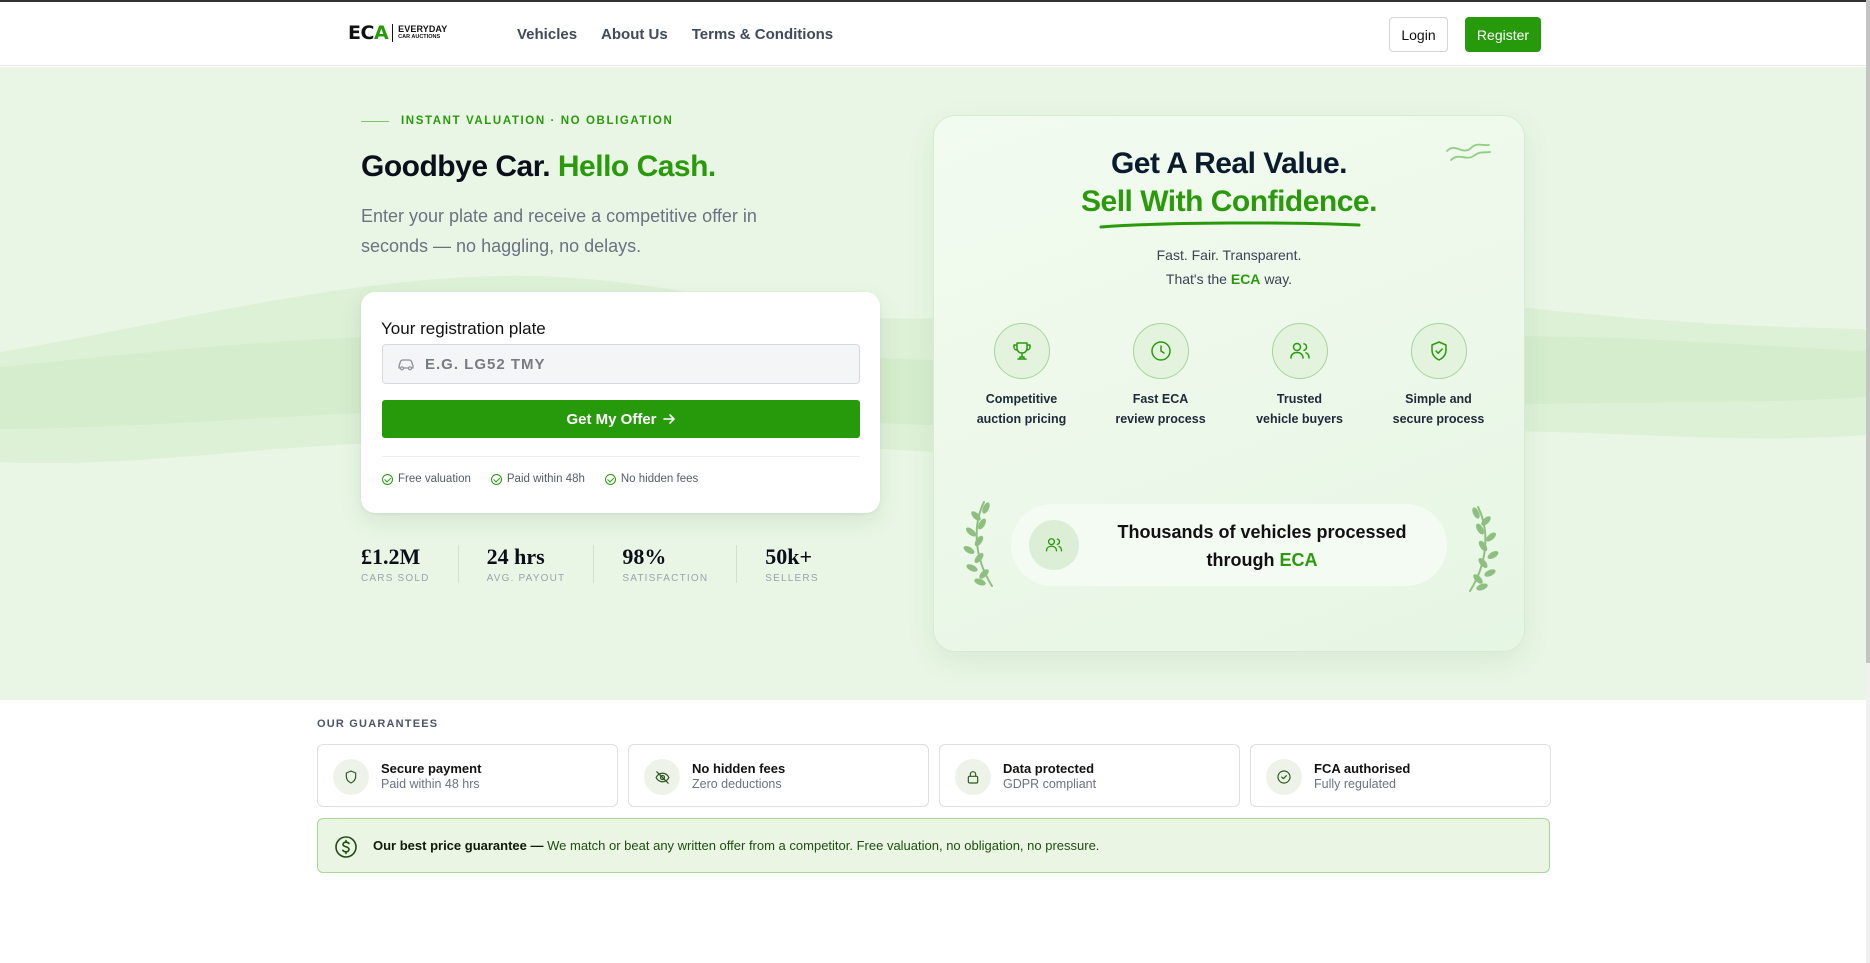 This screenshot has width=1870, height=963. What do you see at coordinates (467, 775) in the screenshot?
I see `guarantee-secure-payment: Secure payment Paid within 48 hrs` at bounding box center [467, 775].